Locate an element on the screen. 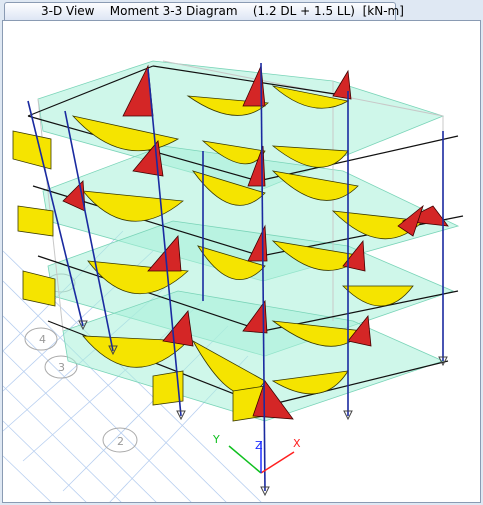 The image size is (483, 505). z-axis-label: Z is located at coordinates (259, 445).